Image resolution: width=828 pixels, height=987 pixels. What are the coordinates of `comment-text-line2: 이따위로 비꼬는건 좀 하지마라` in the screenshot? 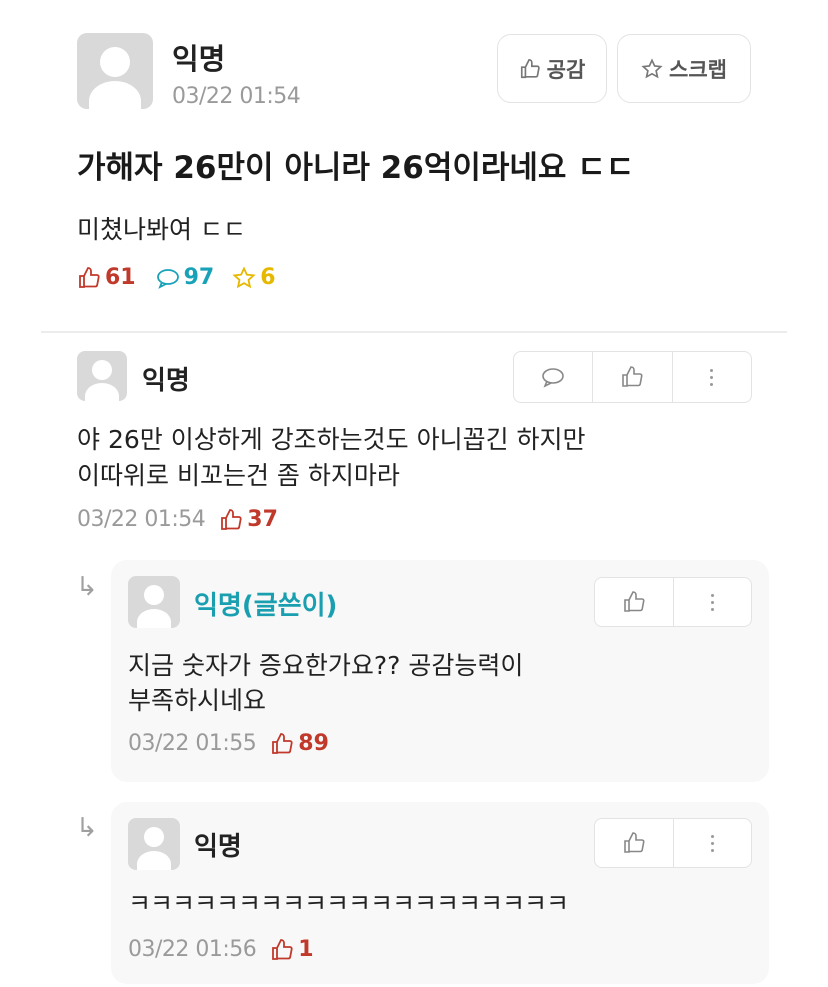 It's located at (238, 475).